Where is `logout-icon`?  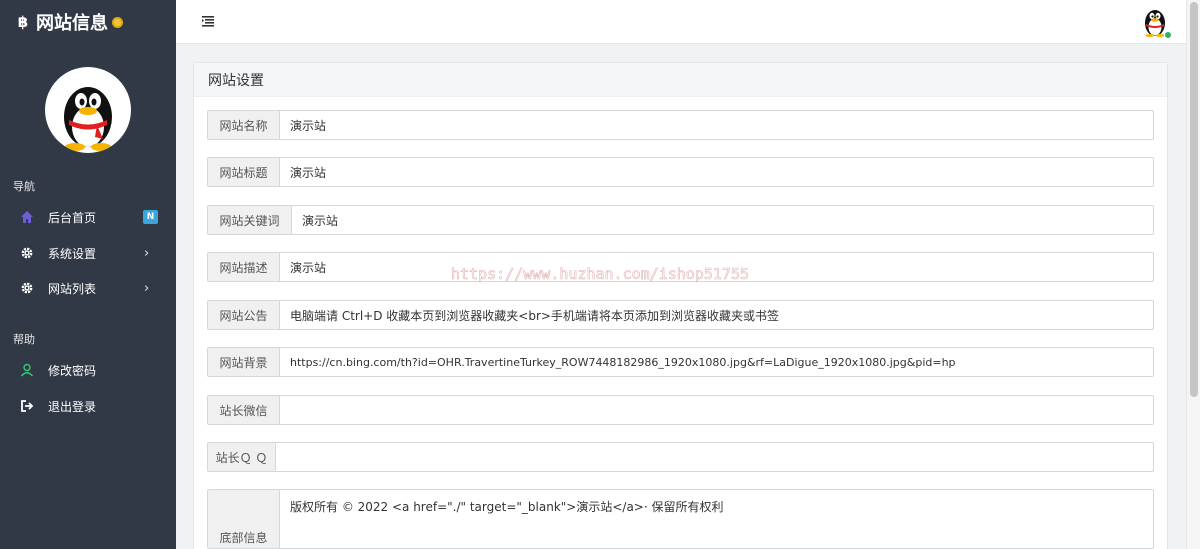 logout-icon is located at coordinates (27, 406).